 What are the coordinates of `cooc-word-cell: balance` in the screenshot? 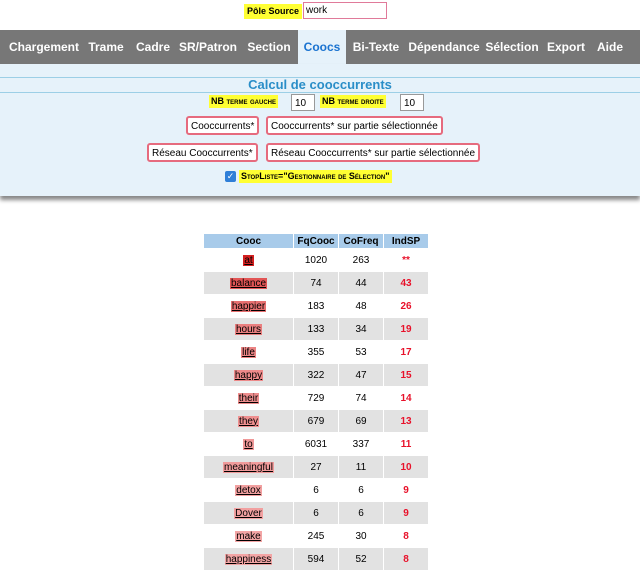 It's located at (248, 283).